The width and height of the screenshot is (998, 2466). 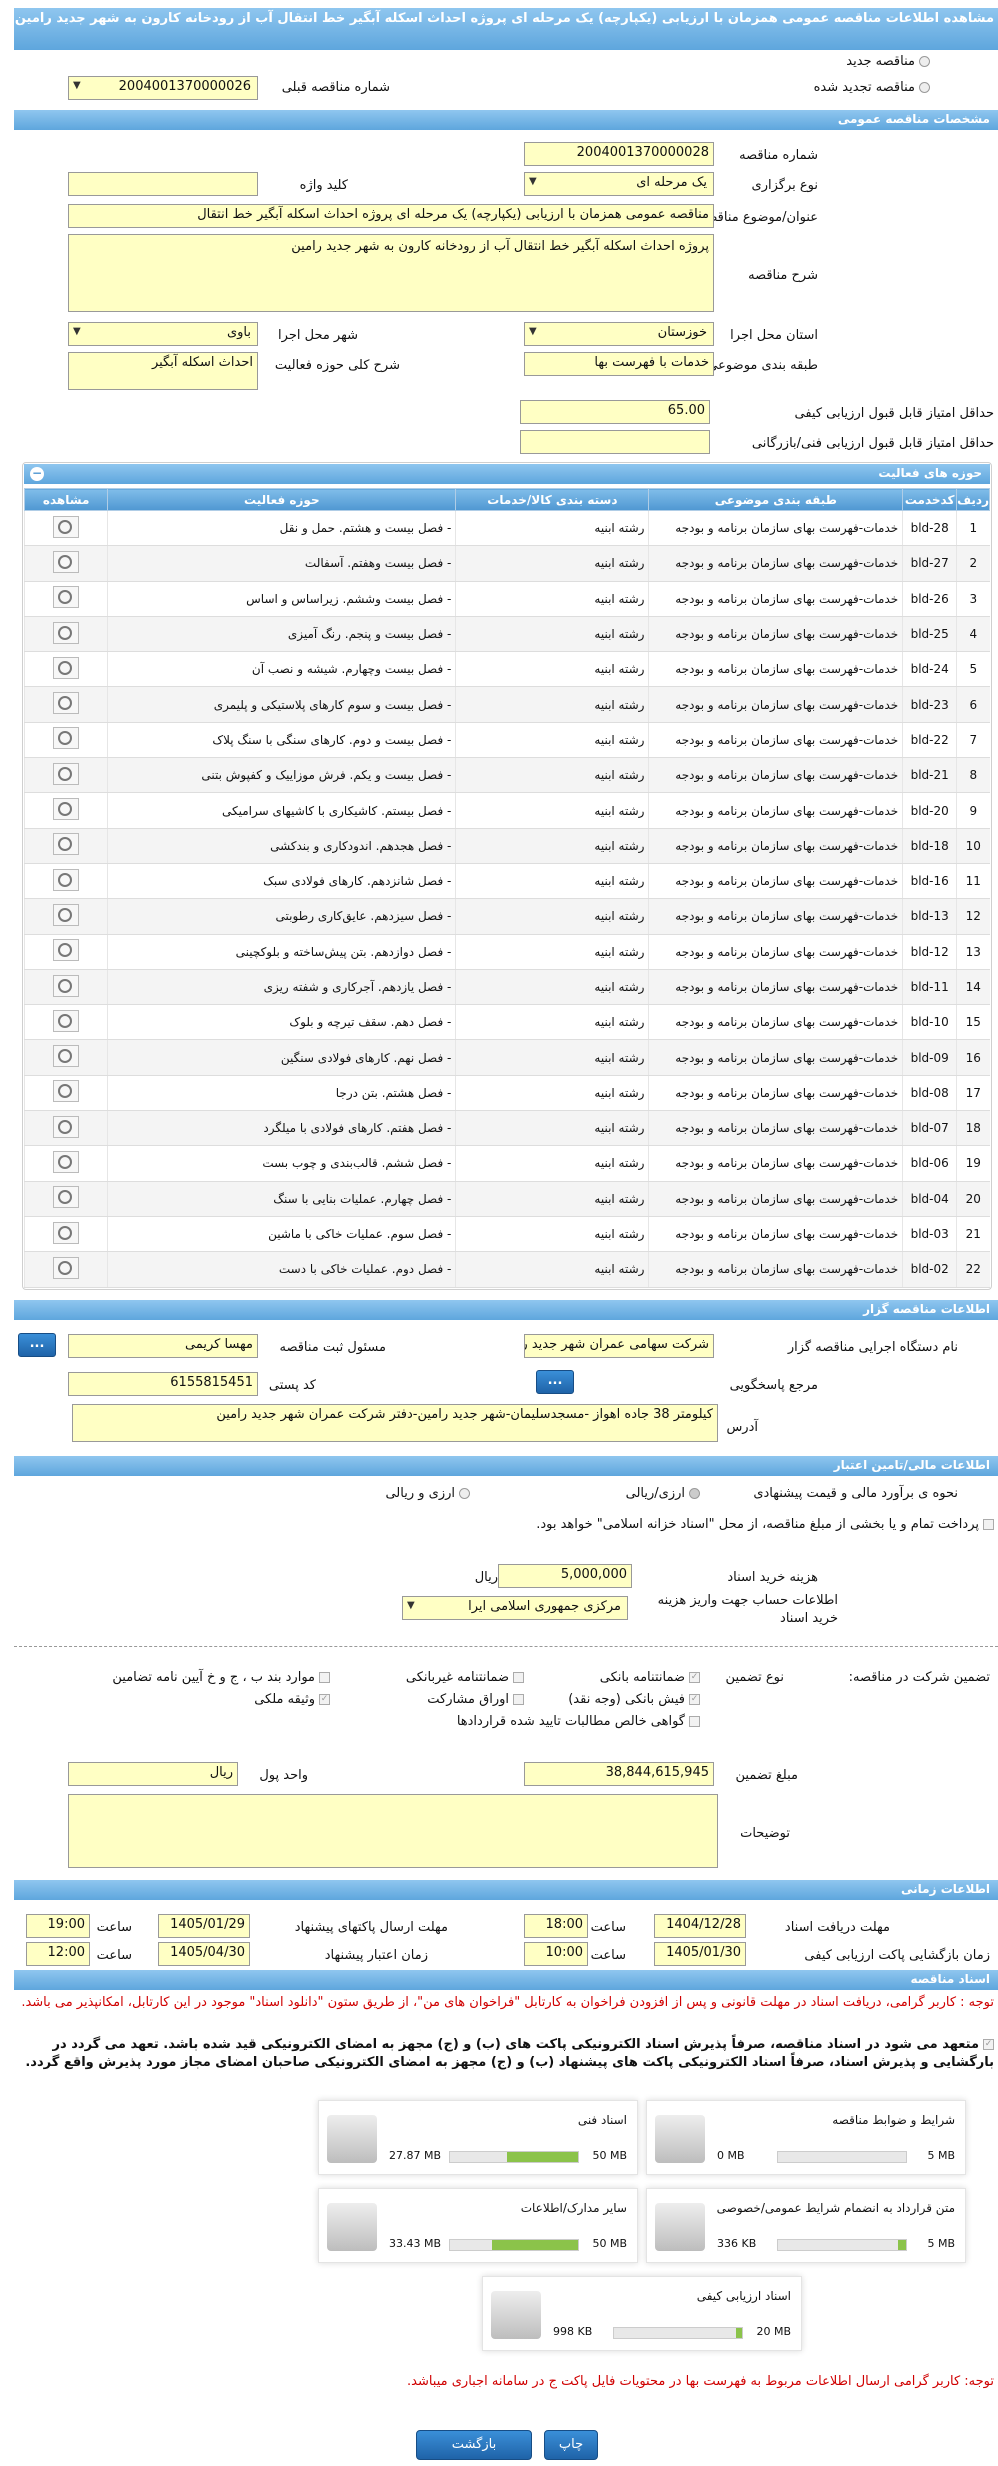 I want to click on row-number: 2, so click(x=973, y=563).